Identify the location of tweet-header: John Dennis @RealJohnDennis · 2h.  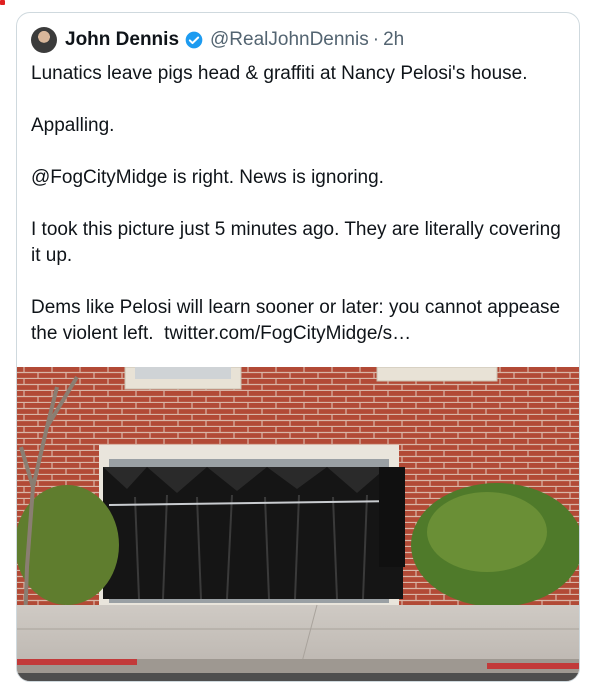
(217, 40).